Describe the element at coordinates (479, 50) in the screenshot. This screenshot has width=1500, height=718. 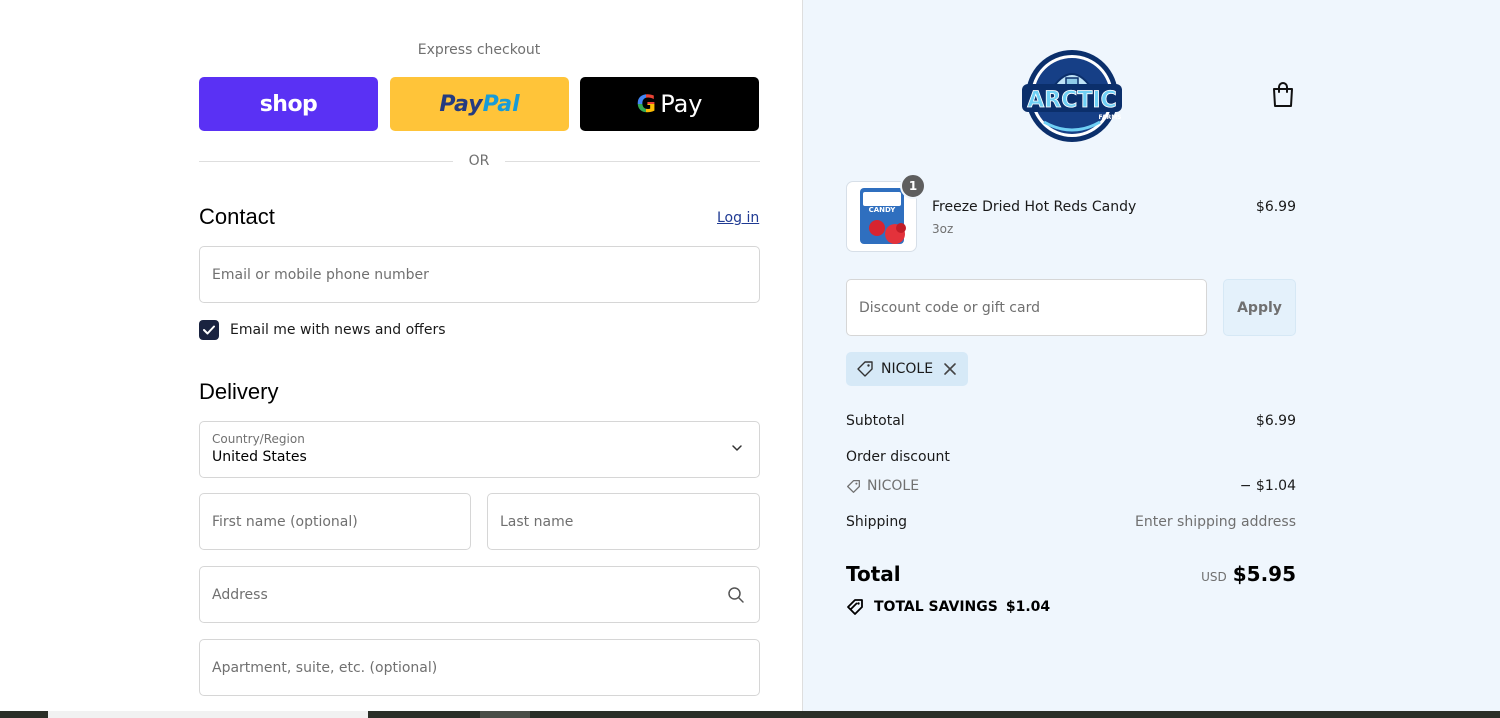
I see `express-checkout-label: Express checkout` at that location.